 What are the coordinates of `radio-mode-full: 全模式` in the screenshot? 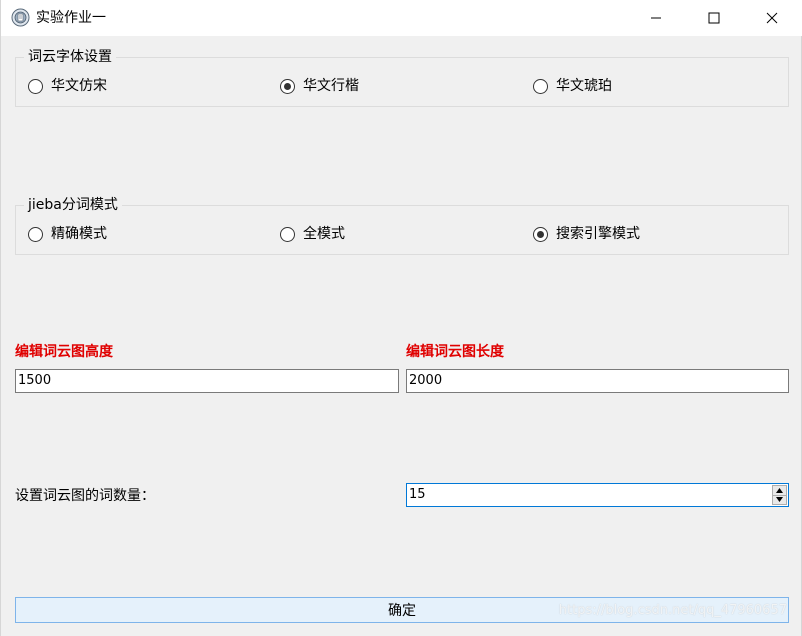 It's located at (312, 234).